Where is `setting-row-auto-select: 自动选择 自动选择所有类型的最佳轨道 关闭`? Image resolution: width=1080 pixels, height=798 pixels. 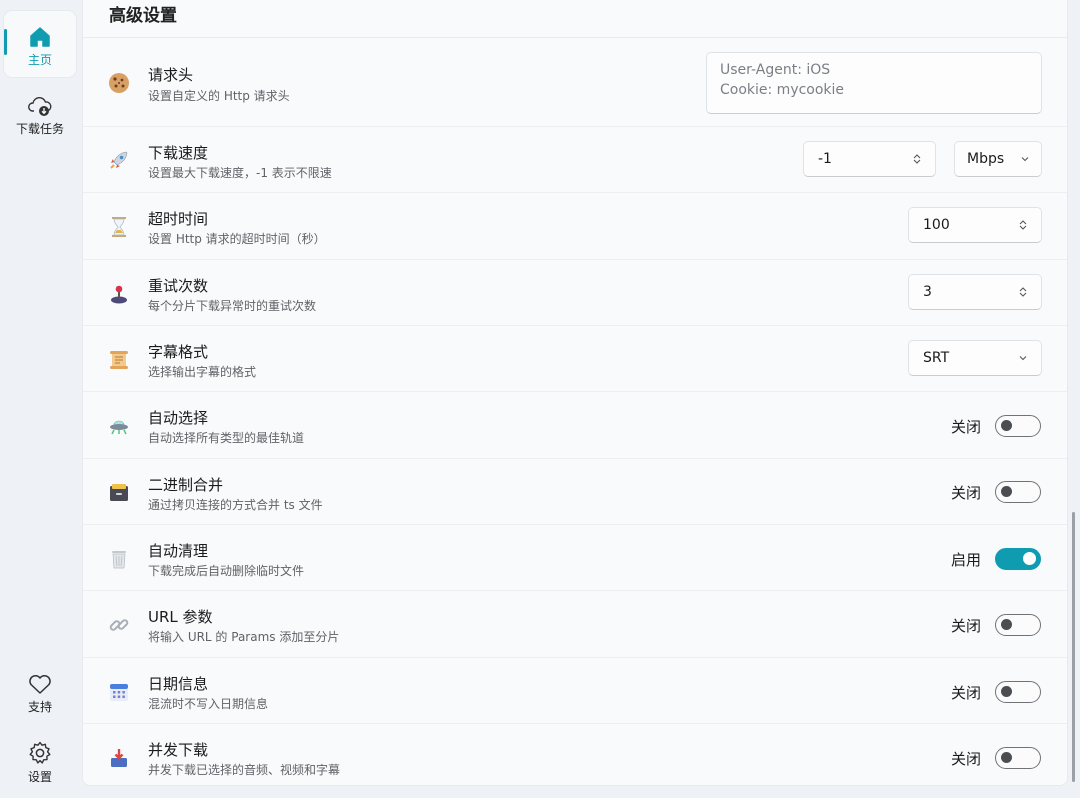 setting-row-auto-select: 自动选择 自动选择所有类型的最佳轨道 关闭 is located at coordinates (575, 425).